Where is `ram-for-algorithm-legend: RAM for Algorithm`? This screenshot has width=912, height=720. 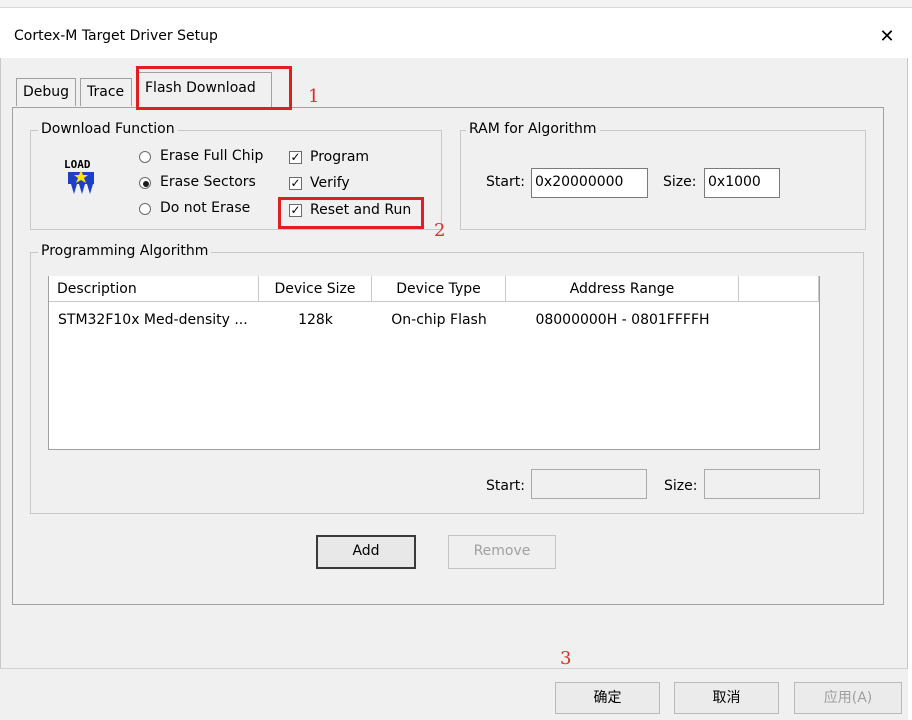
ram-for-algorithm-legend: RAM for Algorithm is located at coordinates (533, 129).